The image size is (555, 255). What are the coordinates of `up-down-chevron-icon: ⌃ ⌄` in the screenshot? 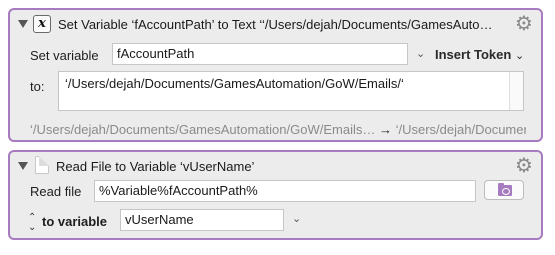 It's located at (32, 223).